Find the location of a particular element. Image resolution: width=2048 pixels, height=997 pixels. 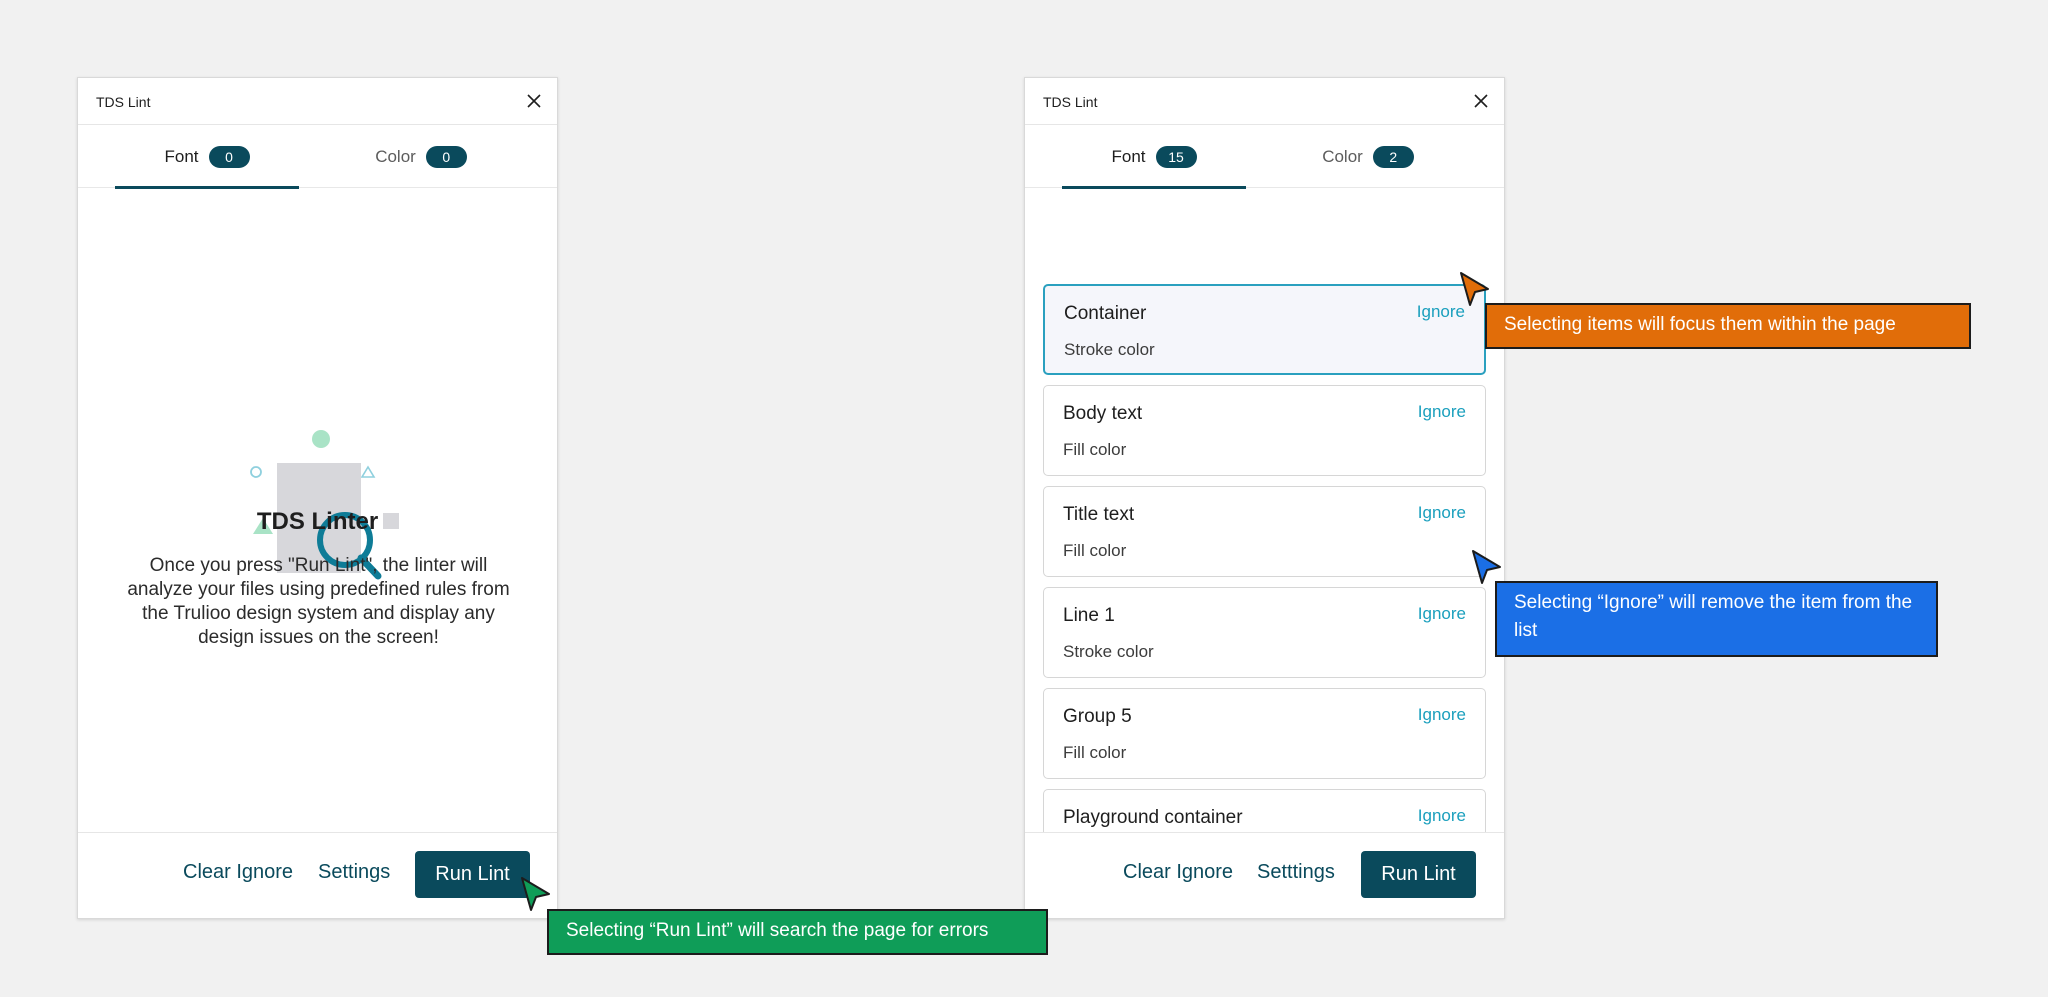

panel-footer: Clear Ignore Setttings Run Lint is located at coordinates (1264, 875).